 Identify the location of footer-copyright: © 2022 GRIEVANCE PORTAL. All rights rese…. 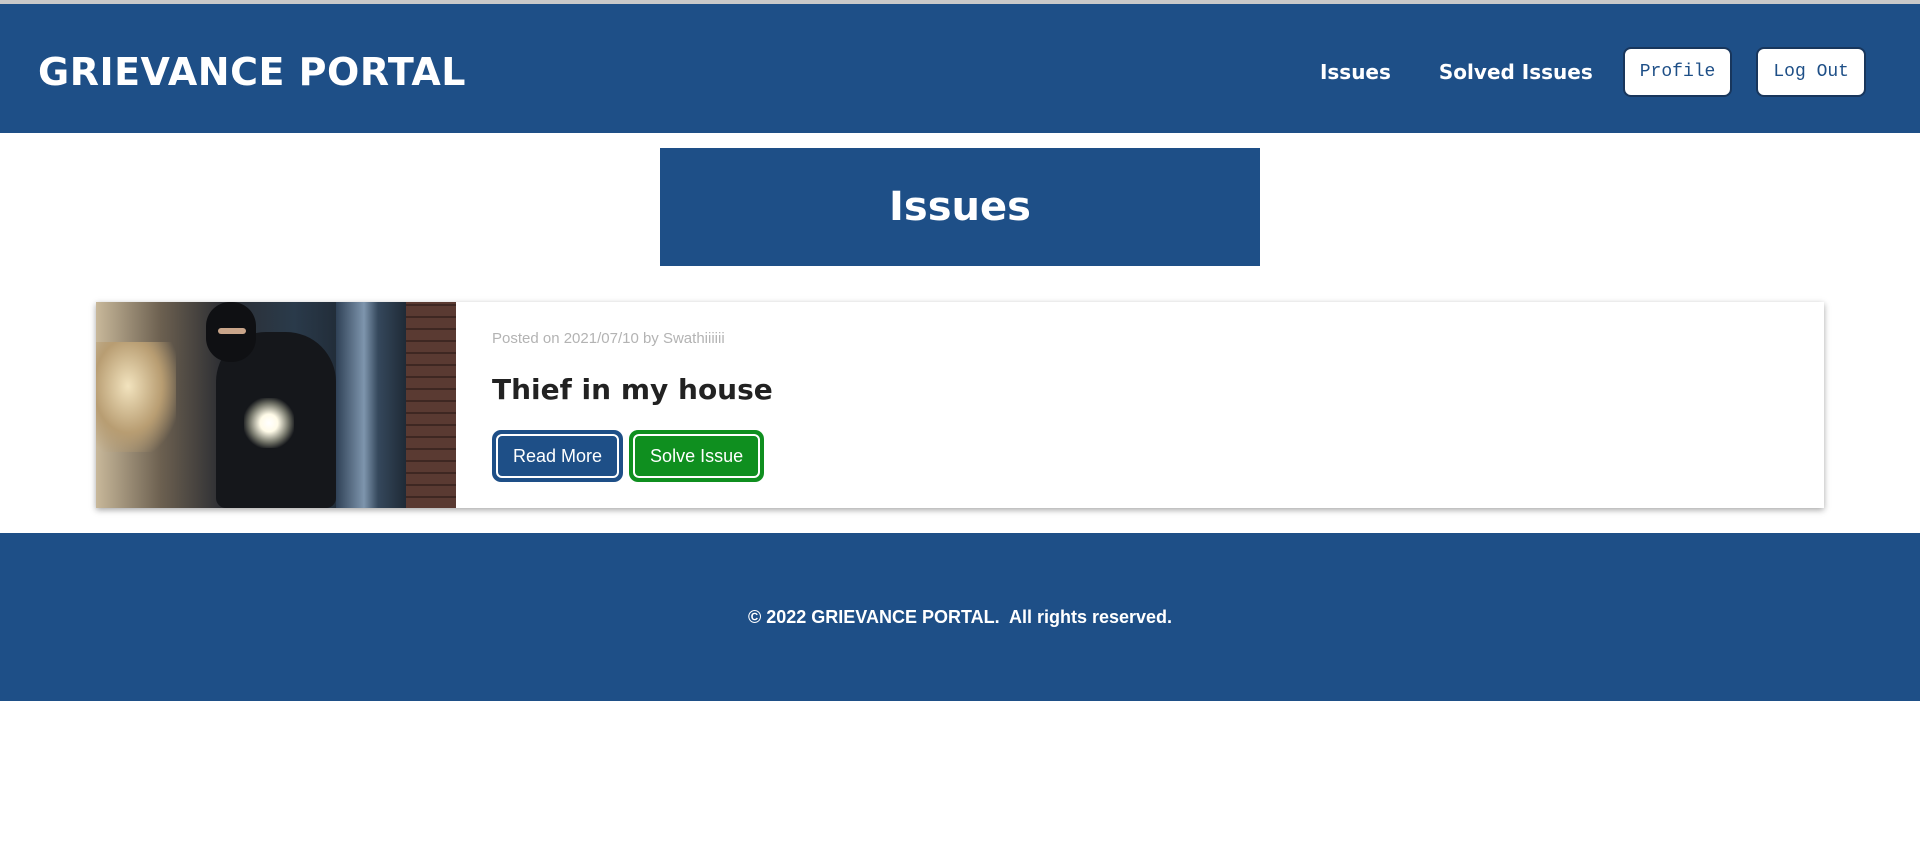
(960, 616).